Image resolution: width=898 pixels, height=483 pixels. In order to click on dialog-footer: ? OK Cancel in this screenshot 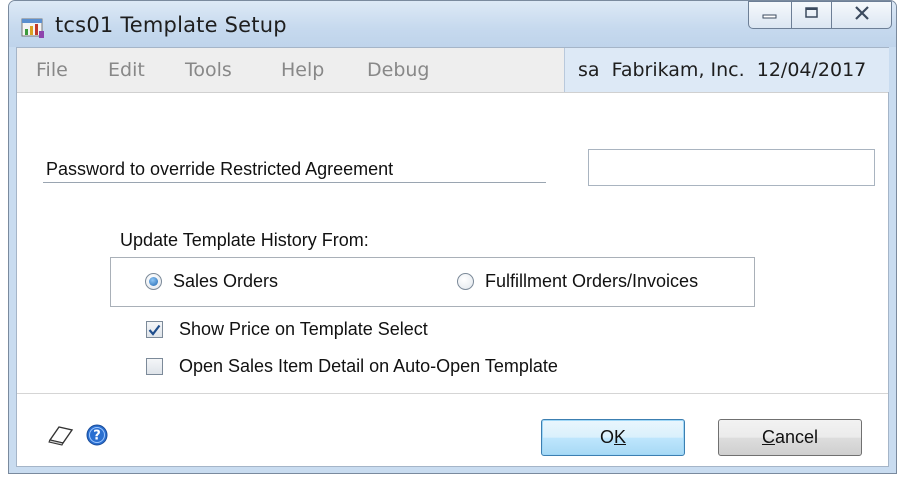, I will do `click(452, 430)`.